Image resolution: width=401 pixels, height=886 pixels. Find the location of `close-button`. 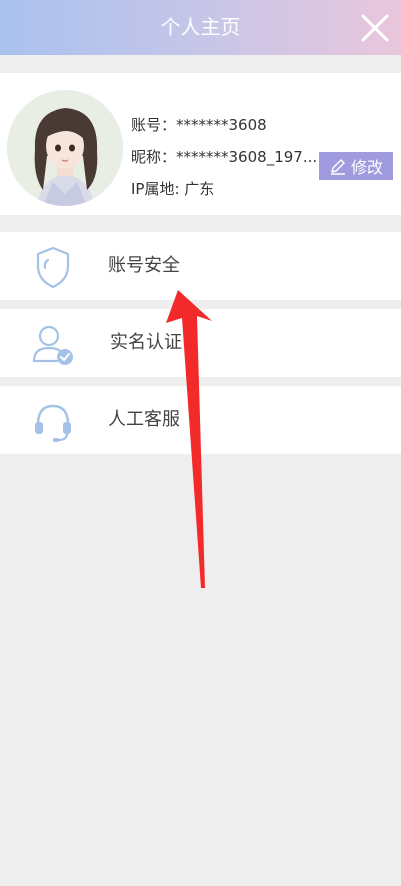

close-button is located at coordinates (375, 28).